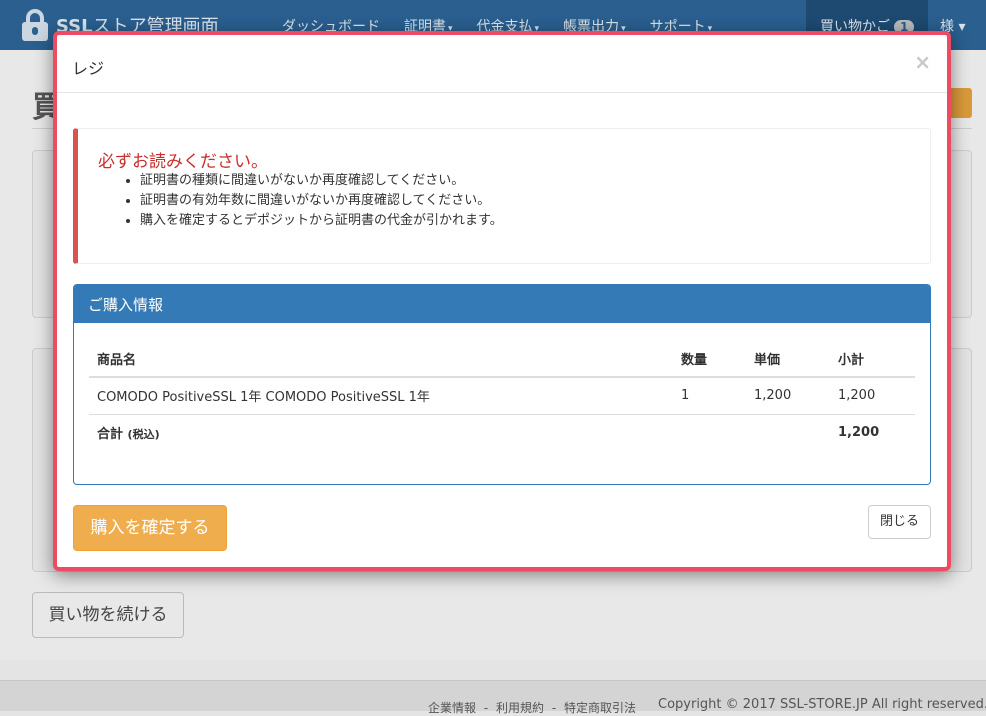 Image resolution: width=986 pixels, height=716 pixels. What do you see at coordinates (962, 27) in the screenshot?
I see `caret-down-icon: ▾` at bounding box center [962, 27].